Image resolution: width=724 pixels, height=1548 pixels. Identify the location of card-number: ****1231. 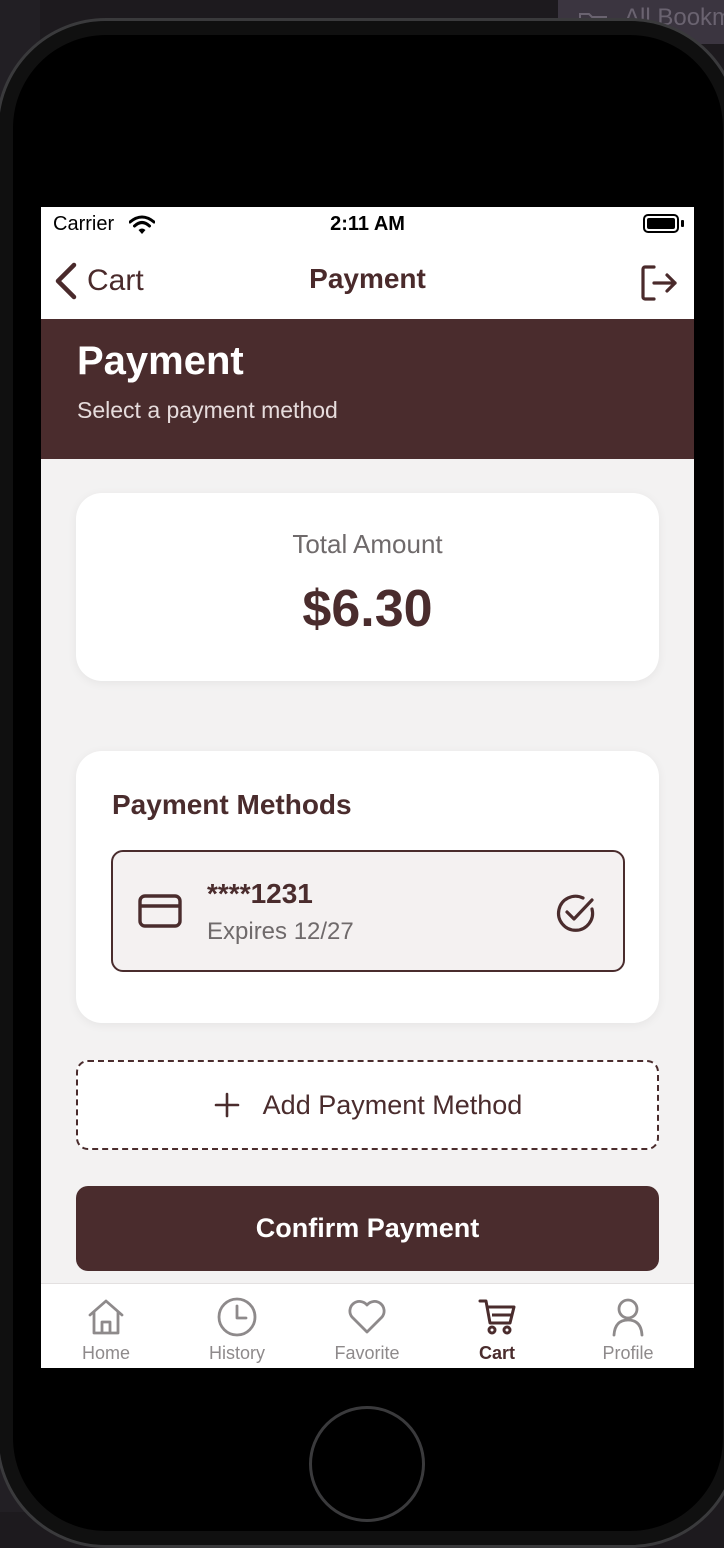
(260, 893).